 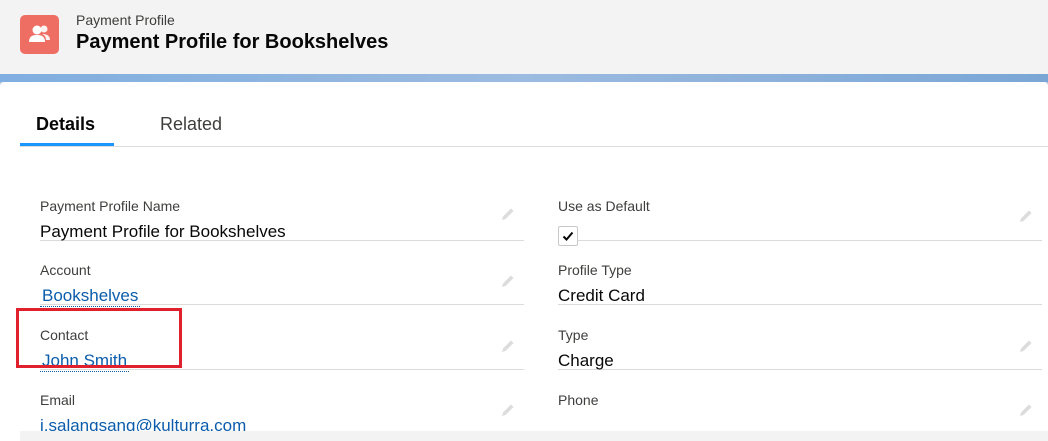 I want to click on active-tab-indicator, so click(x=67, y=144).